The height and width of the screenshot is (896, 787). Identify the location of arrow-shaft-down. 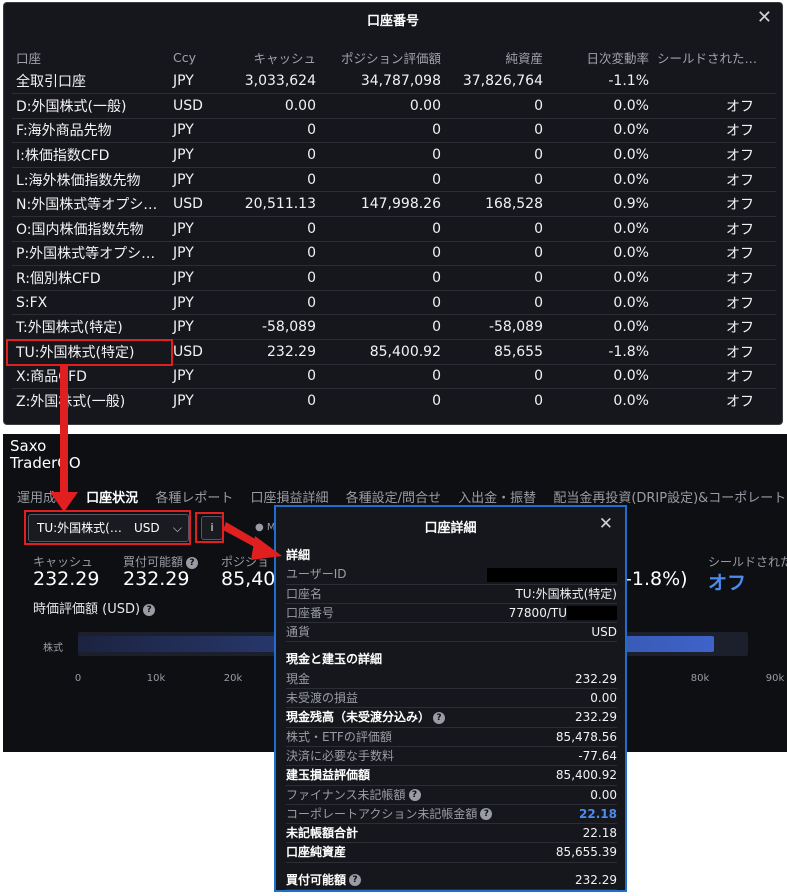
(64, 431).